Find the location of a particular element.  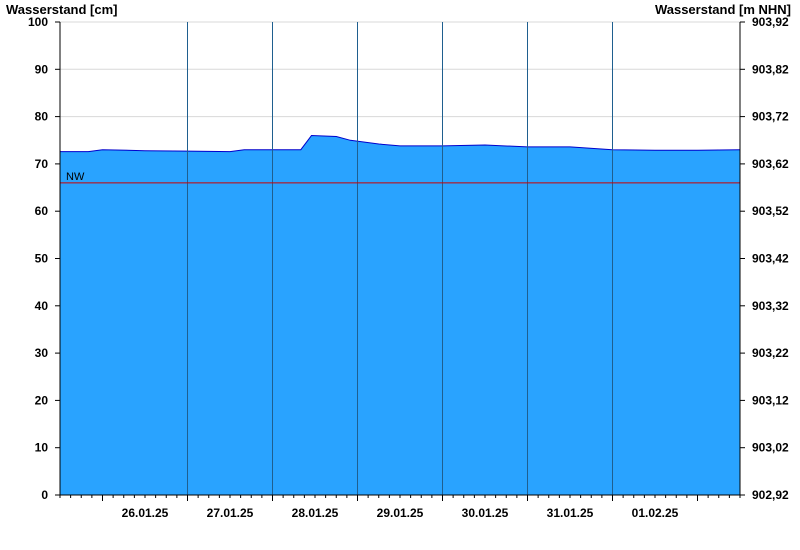

x-tick-label: 30.01.25 is located at coordinates (485, 513).